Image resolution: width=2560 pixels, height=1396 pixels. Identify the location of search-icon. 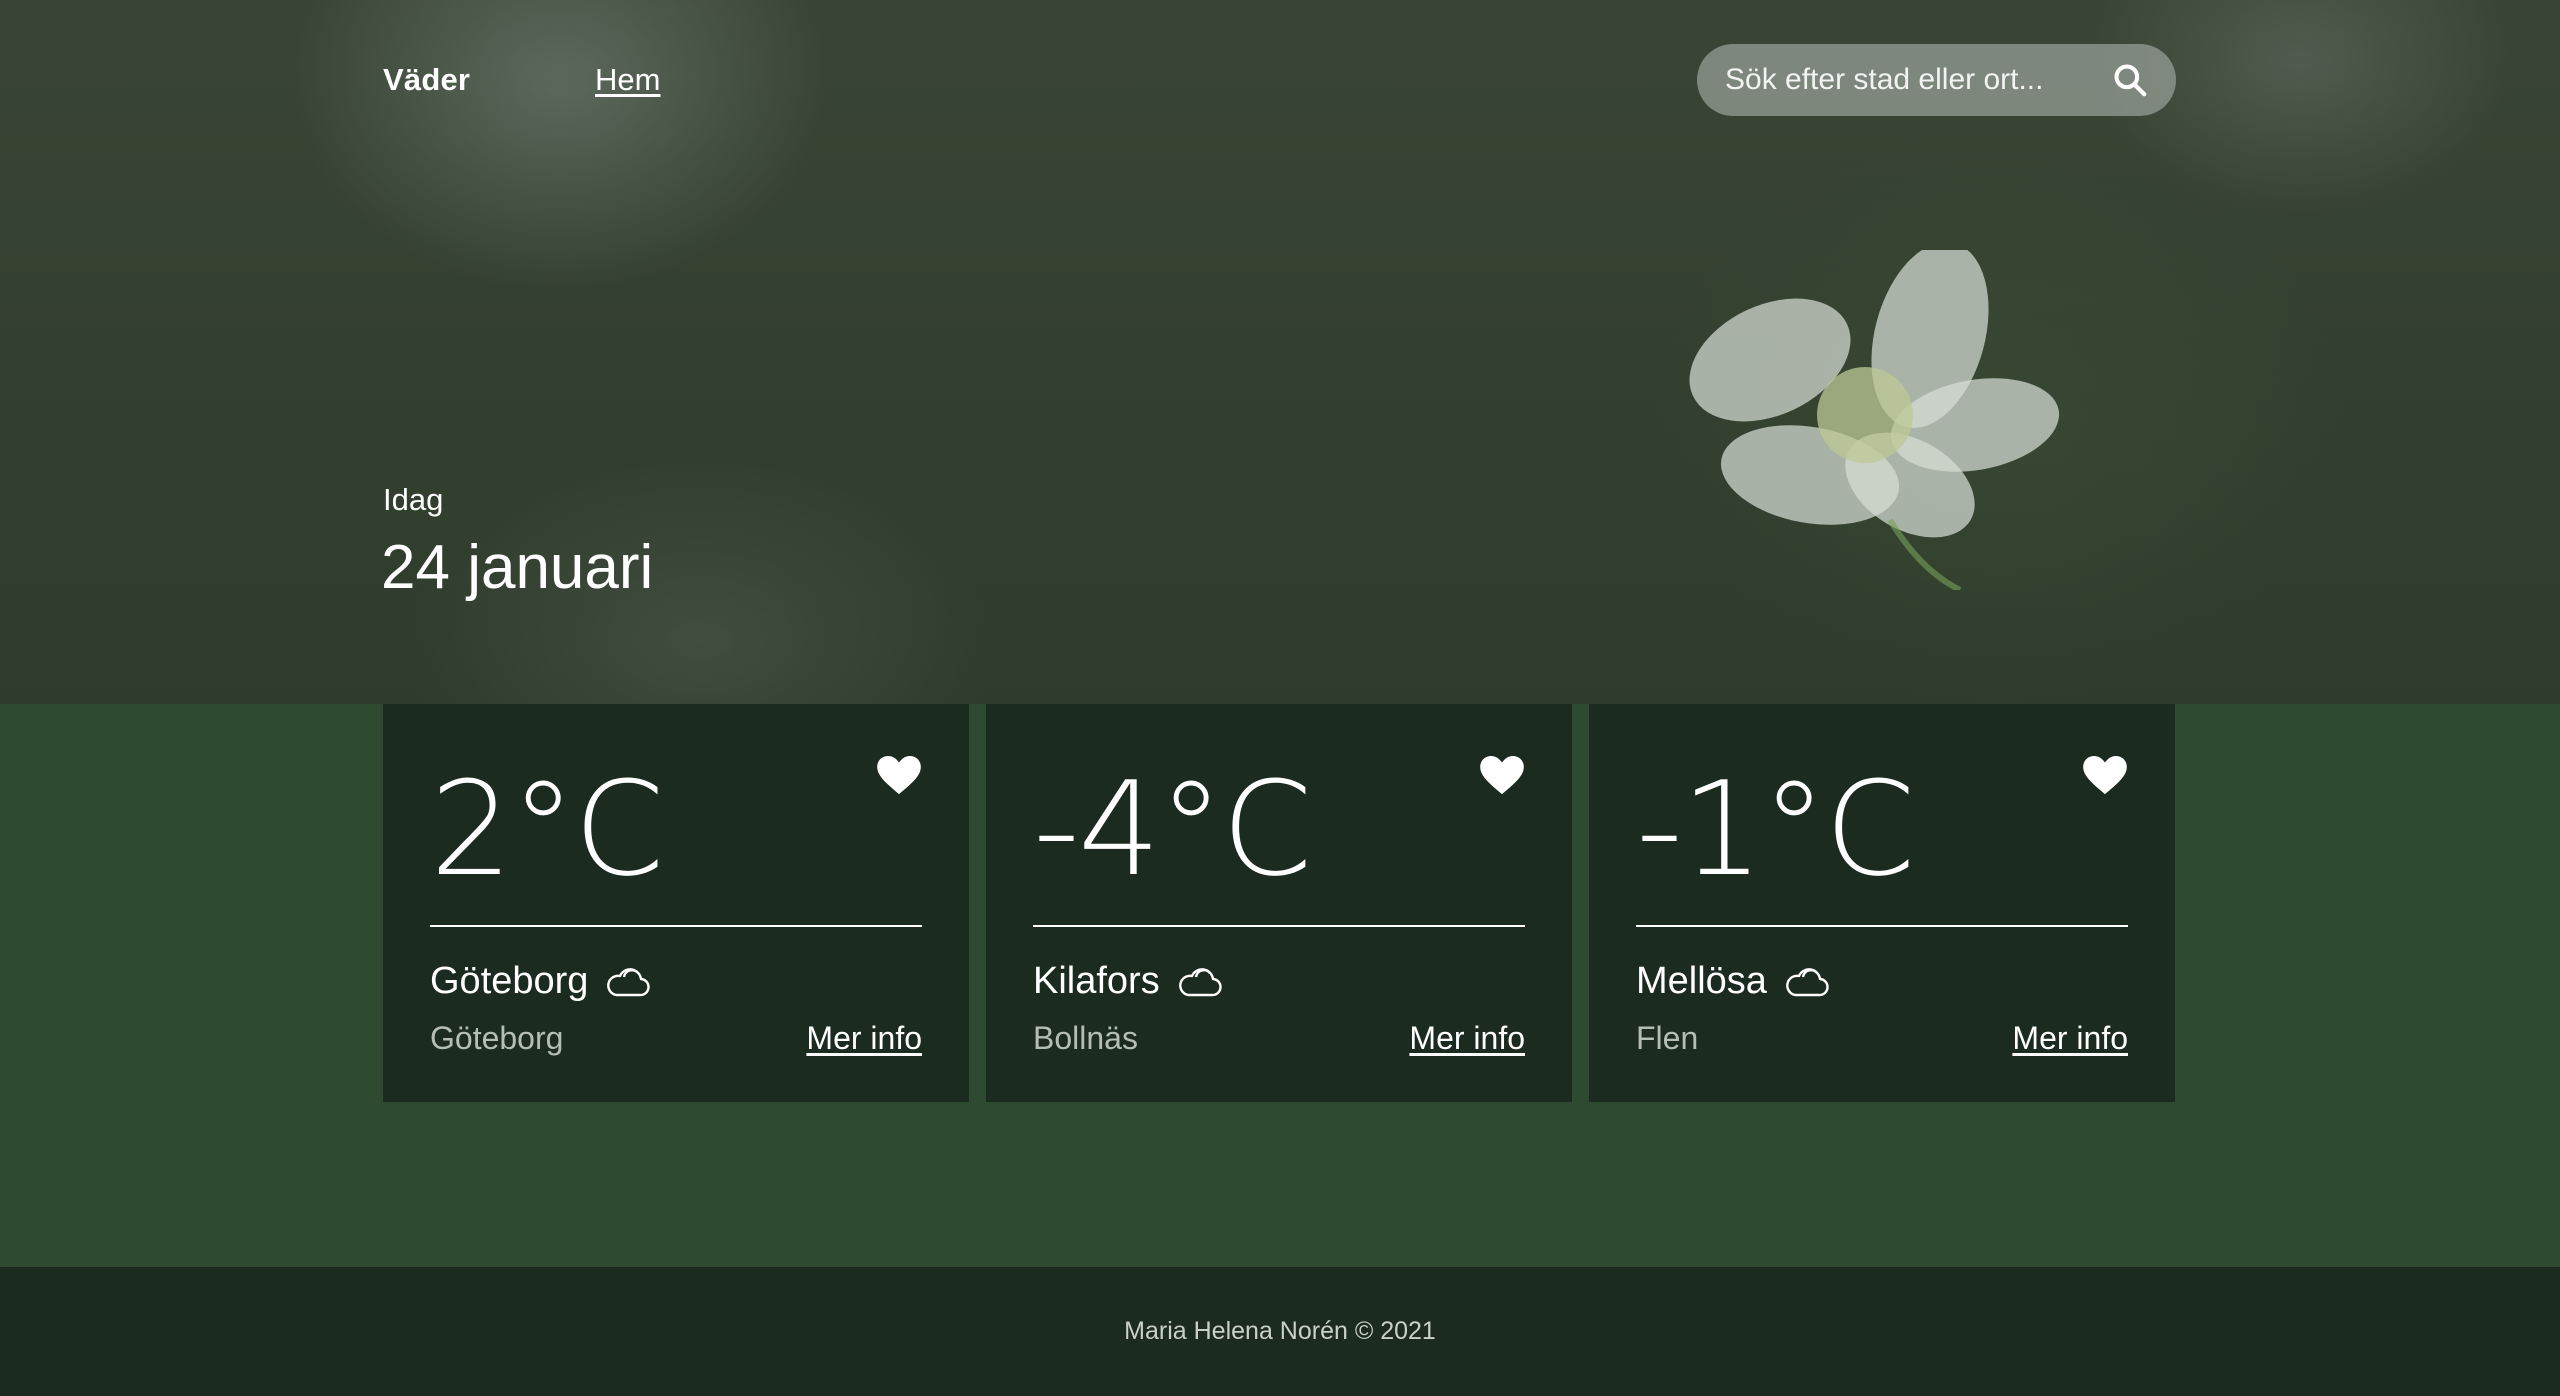
(2130, 80).